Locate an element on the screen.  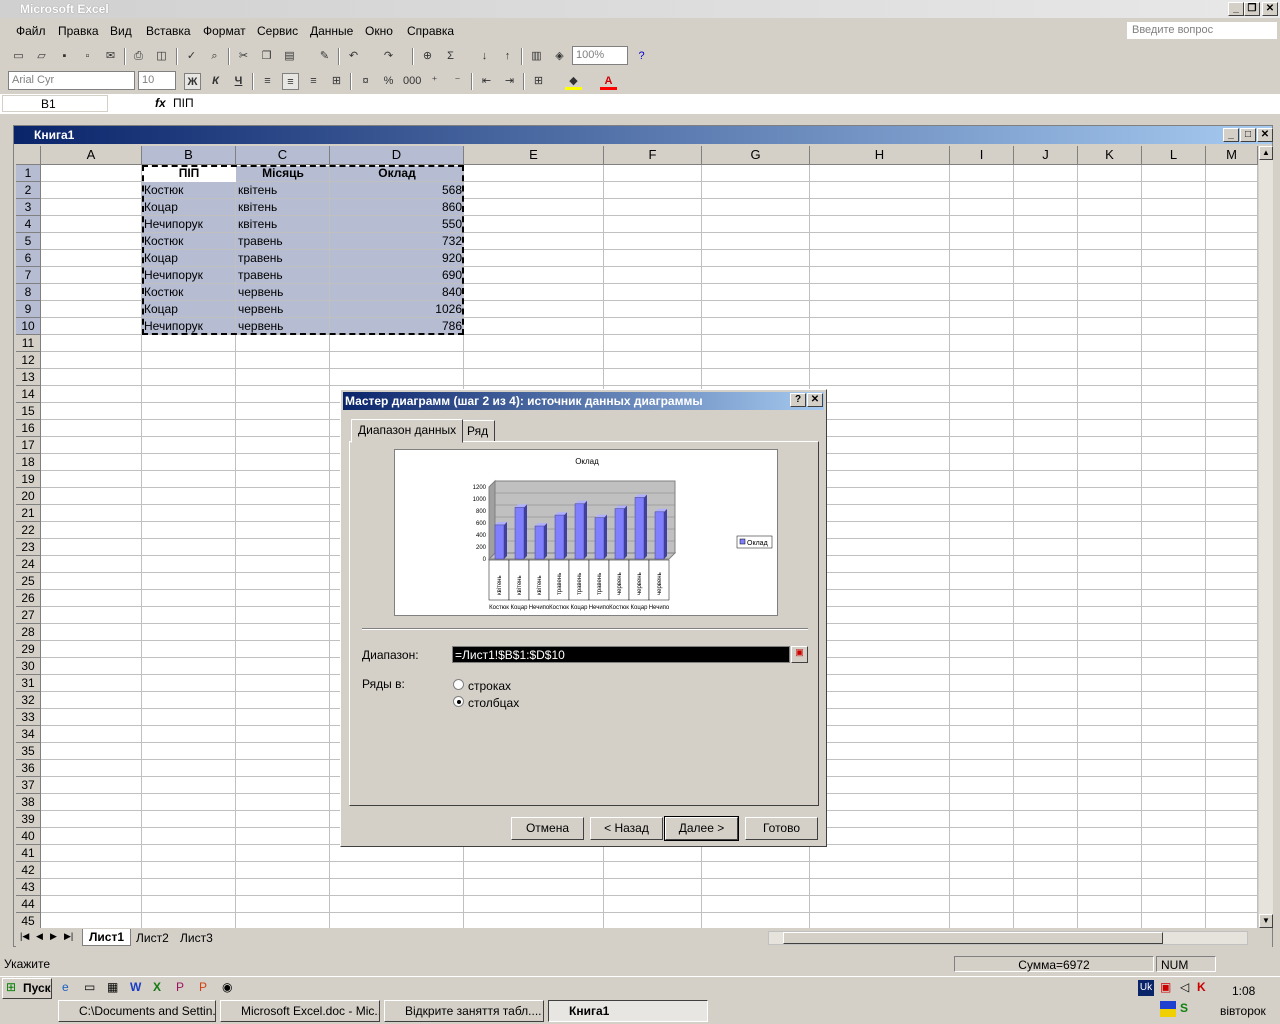
undo-icon: ↶ is located at coordinates (353, 56).